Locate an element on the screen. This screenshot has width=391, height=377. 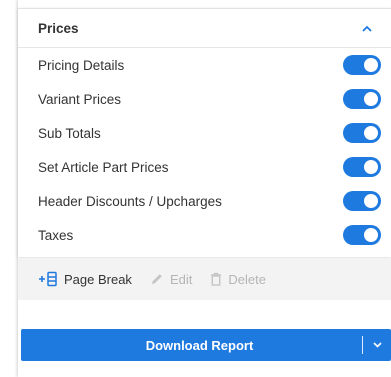
edit-label: Edit is located at coordinates (181, 279).